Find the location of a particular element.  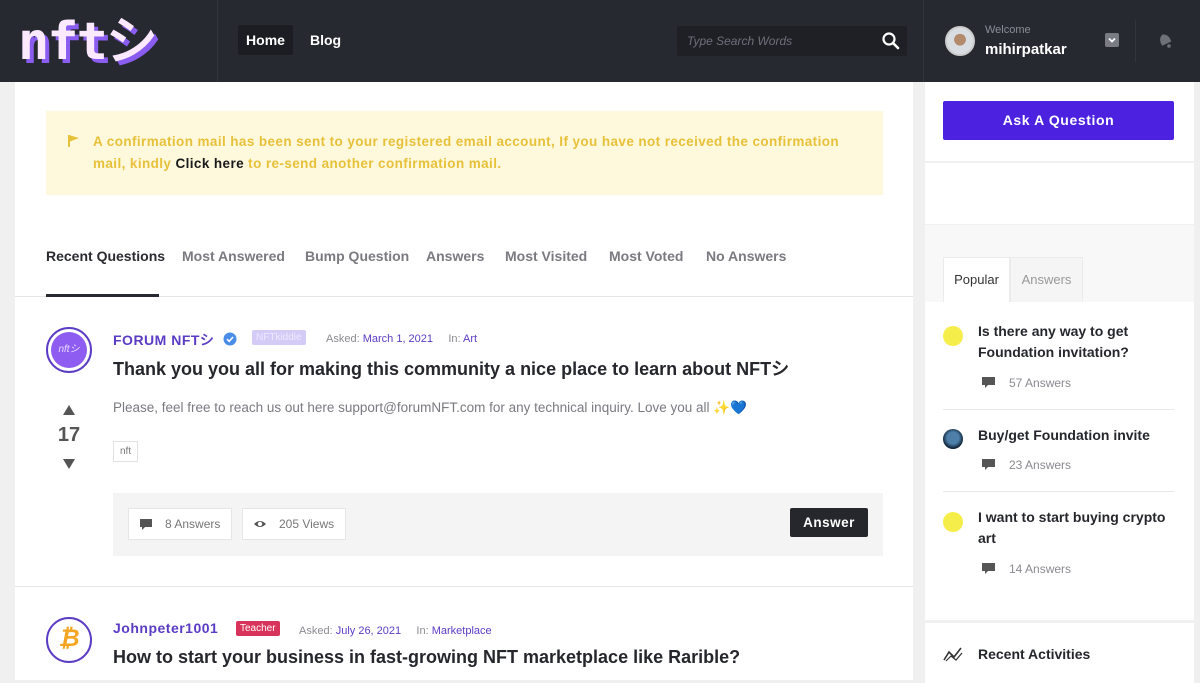

verified-badge-icon is located at coordinates (230, 339).